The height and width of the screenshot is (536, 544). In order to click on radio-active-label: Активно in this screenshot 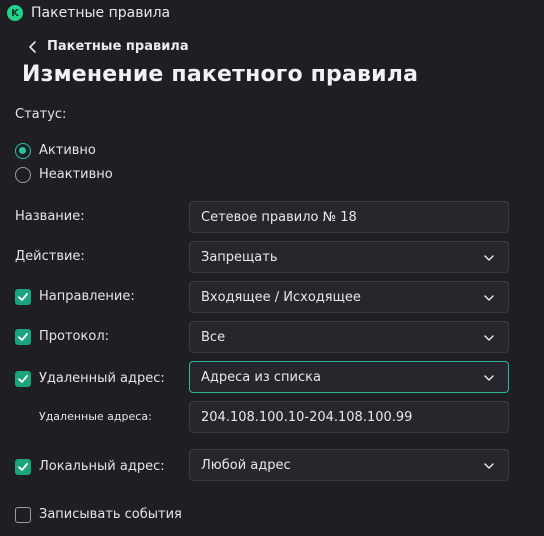, I will do `click(67, 150)`.